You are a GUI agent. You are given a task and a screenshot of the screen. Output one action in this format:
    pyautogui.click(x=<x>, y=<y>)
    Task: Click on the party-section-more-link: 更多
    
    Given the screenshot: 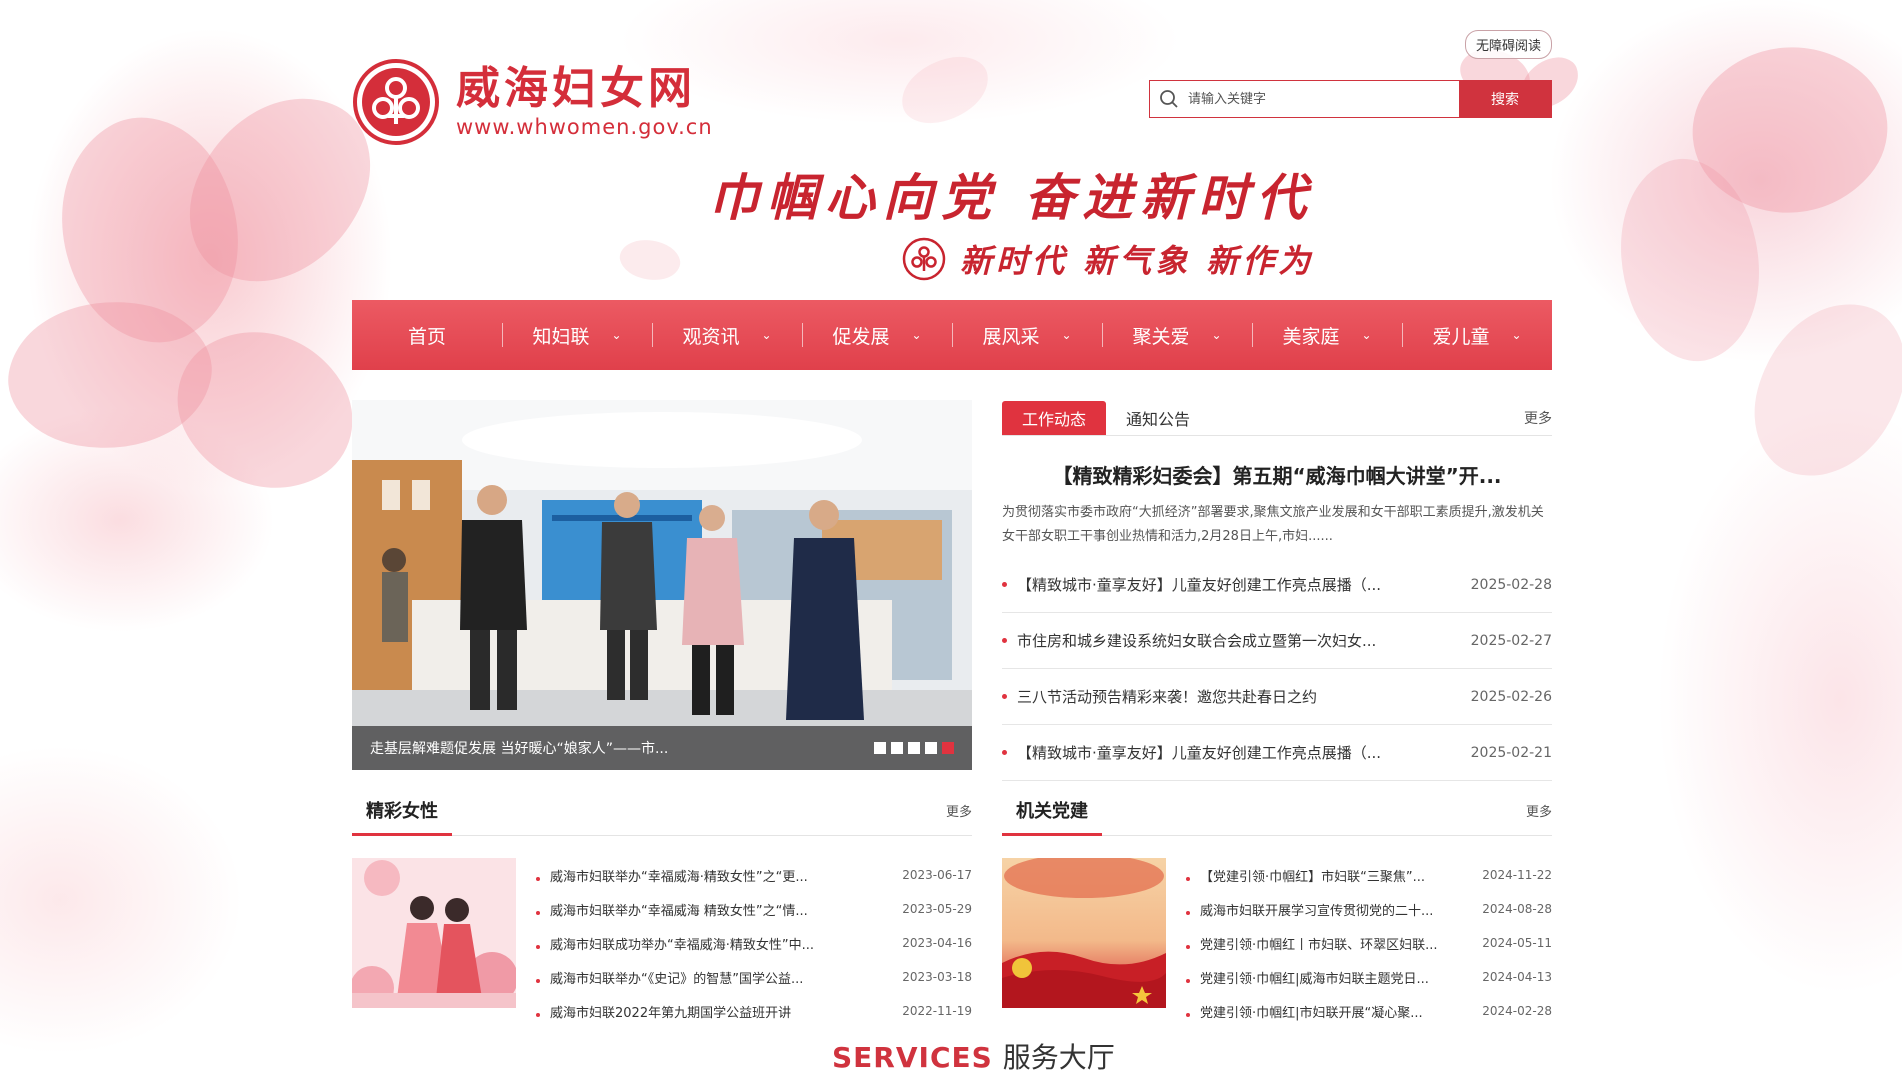 What is the action you would take?
    pyautogui.click(x=1539, y=810)
    